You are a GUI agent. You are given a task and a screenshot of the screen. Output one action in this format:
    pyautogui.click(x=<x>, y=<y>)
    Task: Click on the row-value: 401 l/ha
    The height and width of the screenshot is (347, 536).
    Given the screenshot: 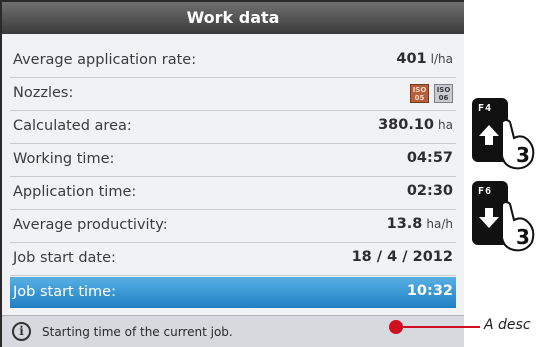 What is the action you would take?
    pyautogui.click(x=424, y=59)
    